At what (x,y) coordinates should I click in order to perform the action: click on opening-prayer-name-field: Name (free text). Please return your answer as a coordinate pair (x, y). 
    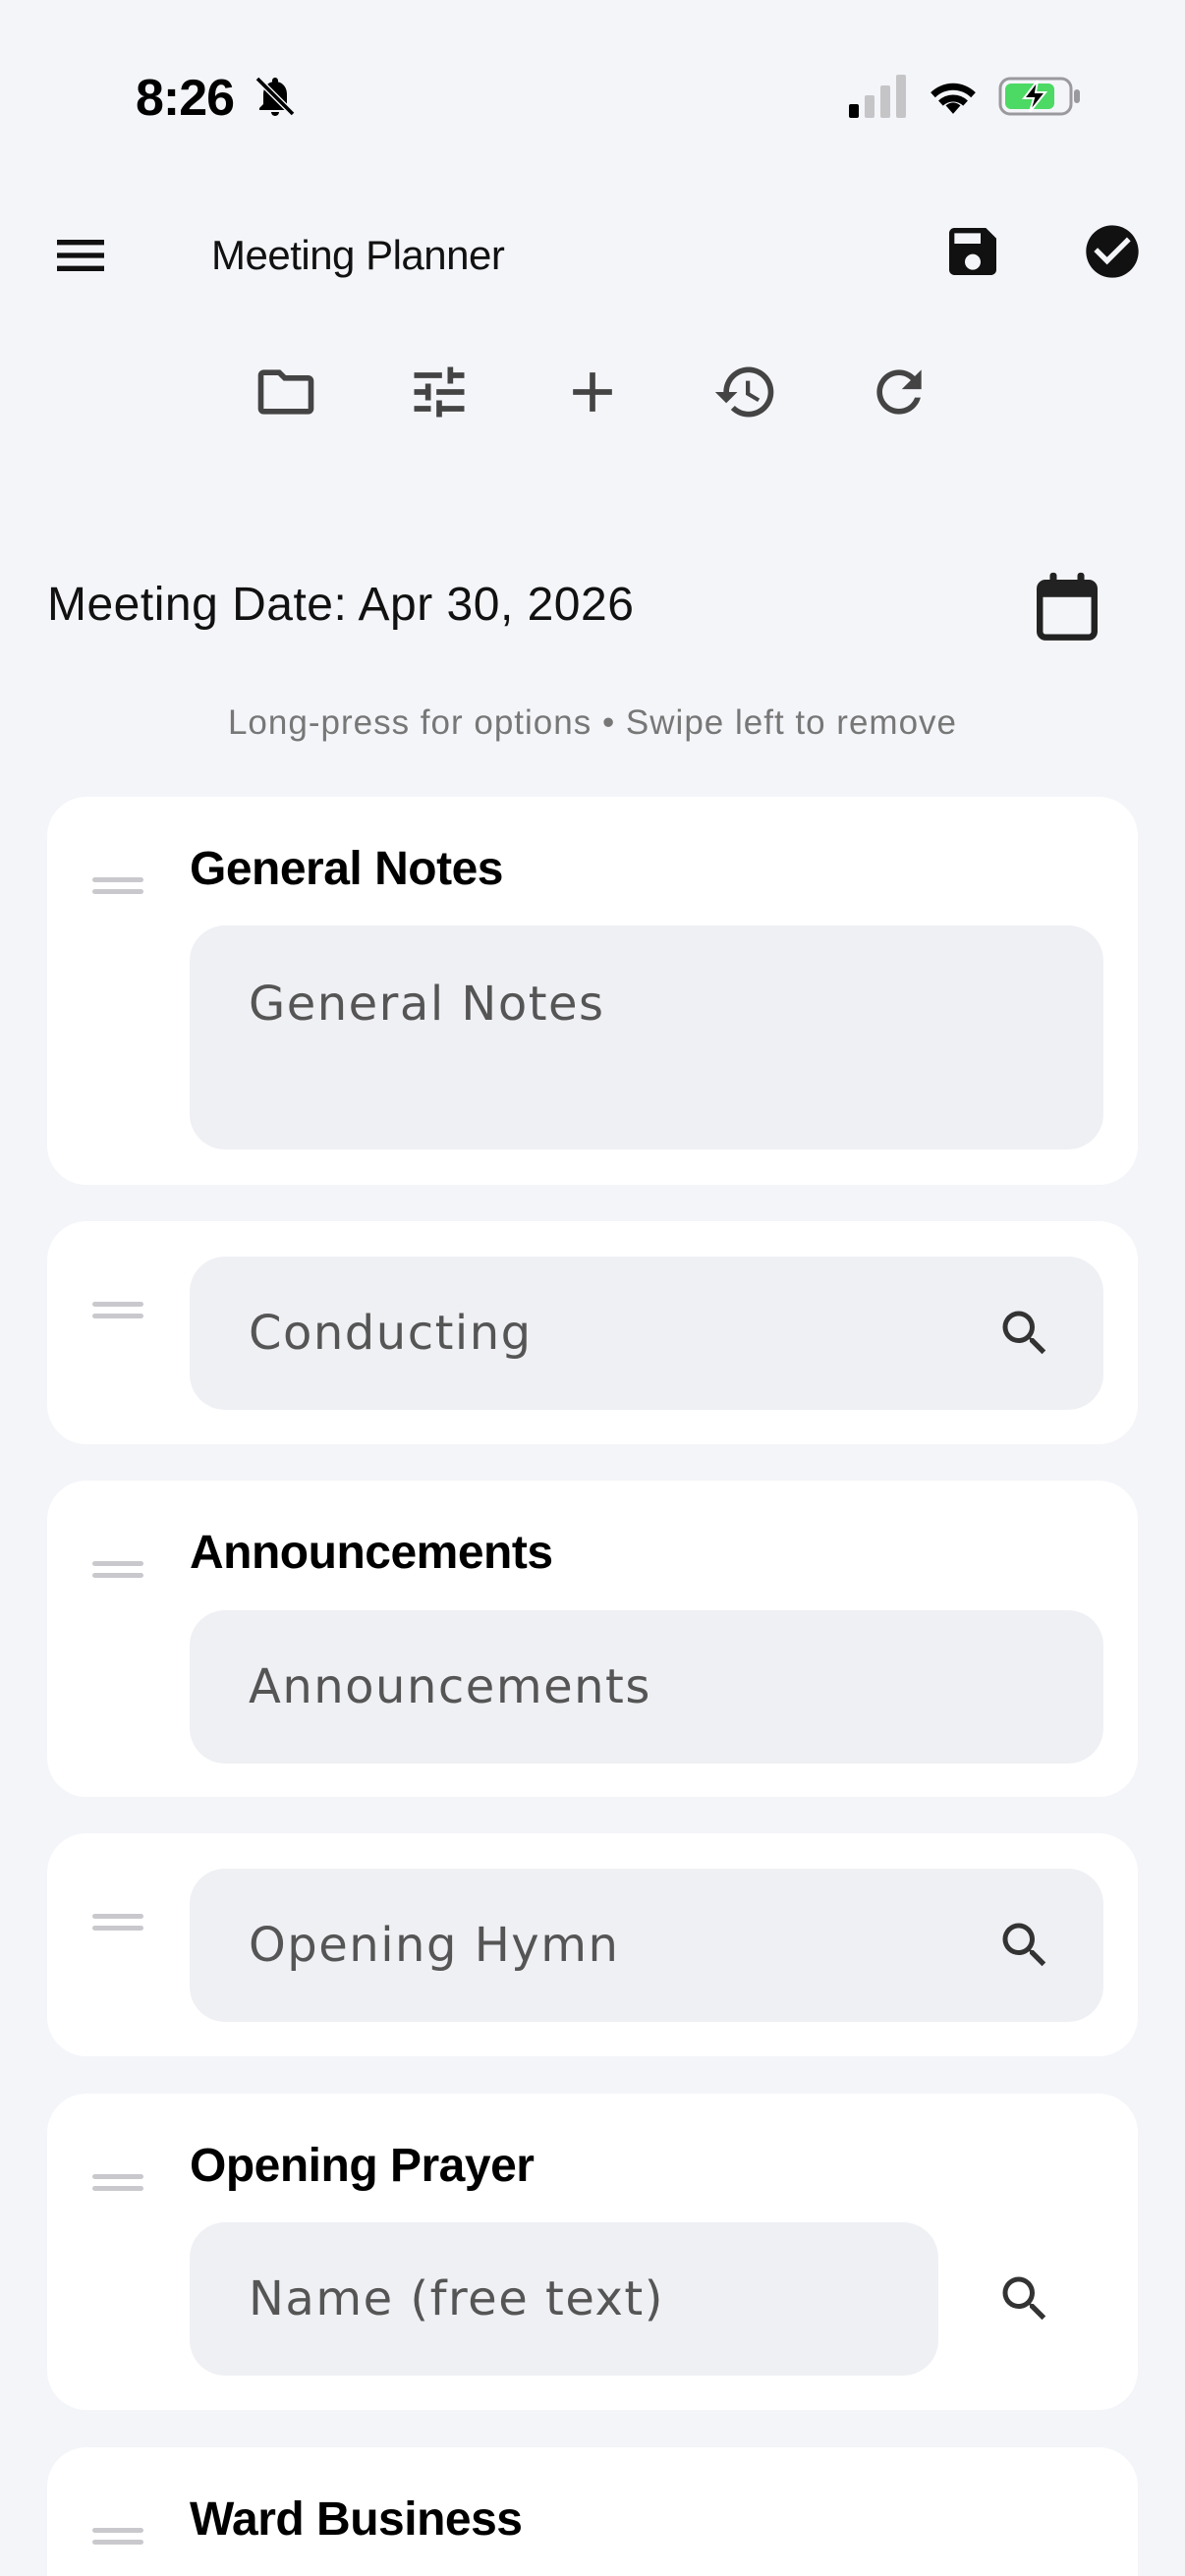
    Looking at the image, I should click on (564, 2299).